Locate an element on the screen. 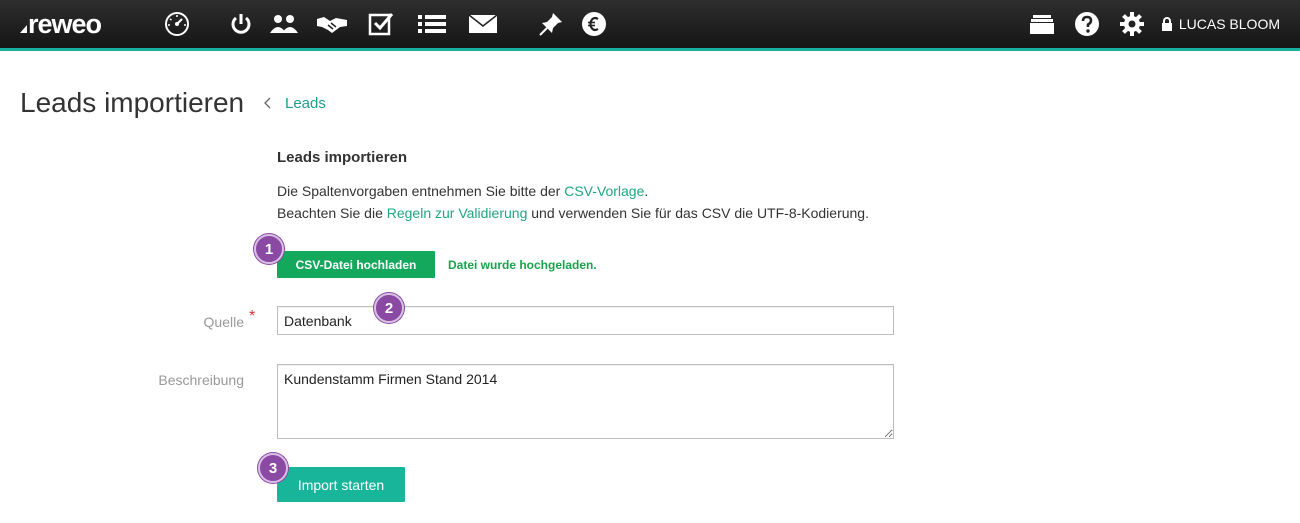 The height and width of the screenshot is (523, 1300). breadcrumb-leads-link: Leads is located at coordinates (305, 104).